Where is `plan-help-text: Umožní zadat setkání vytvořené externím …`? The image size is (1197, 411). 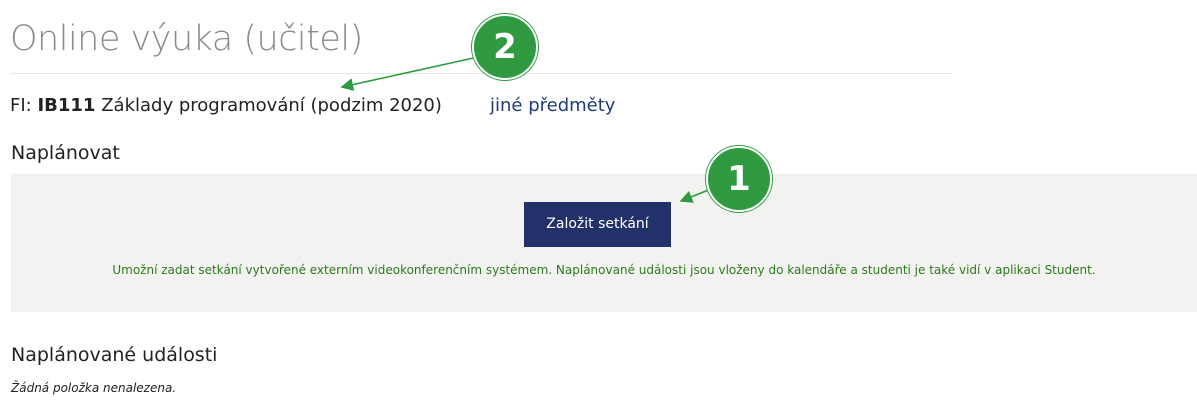 plan-help-text: Umožní zadat setkání vytvořené externím … is located at coordinates (604, 270).